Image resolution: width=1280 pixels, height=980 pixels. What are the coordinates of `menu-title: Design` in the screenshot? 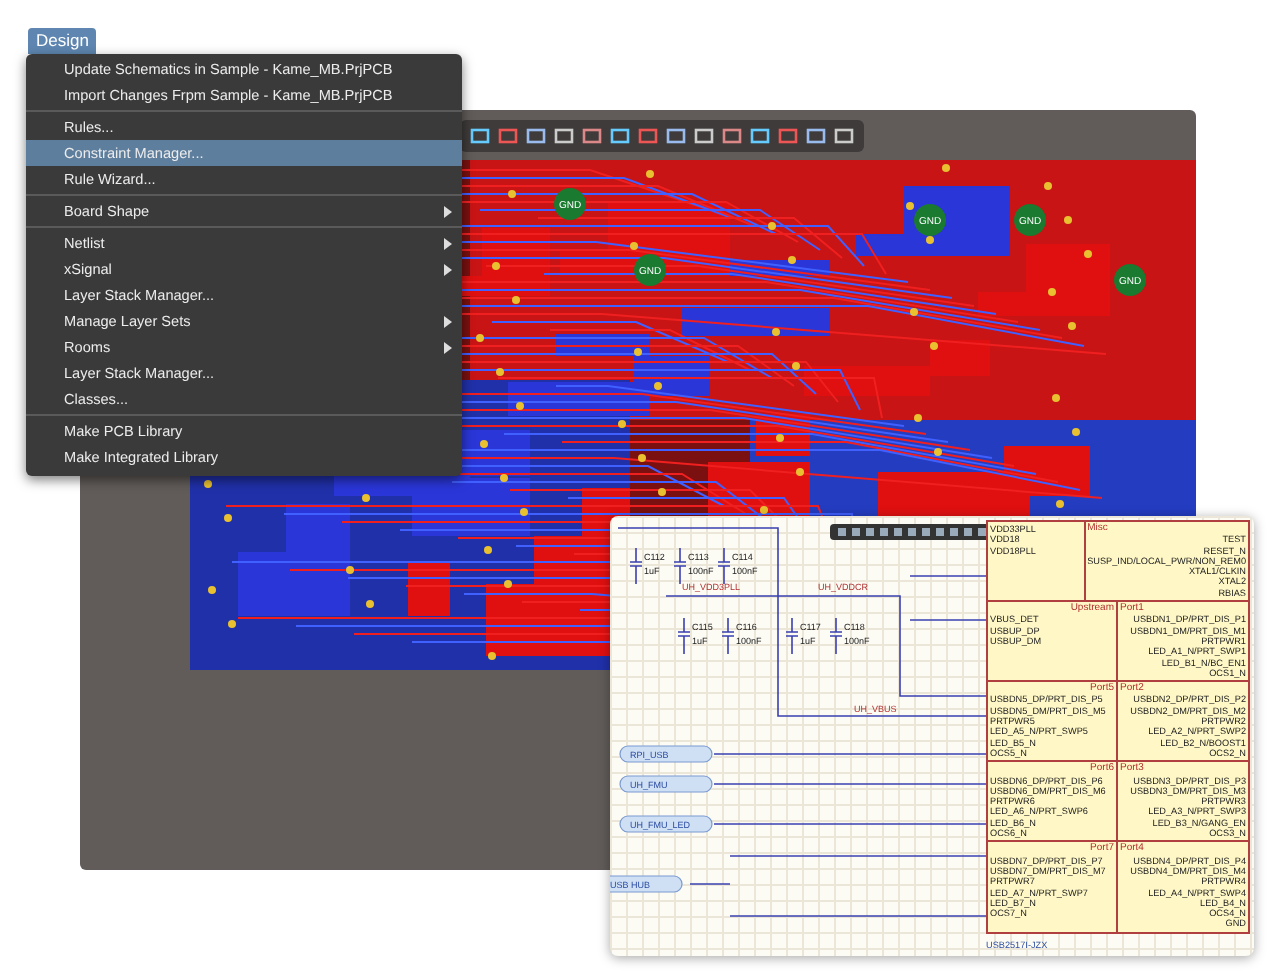 It's located at (62, 41).